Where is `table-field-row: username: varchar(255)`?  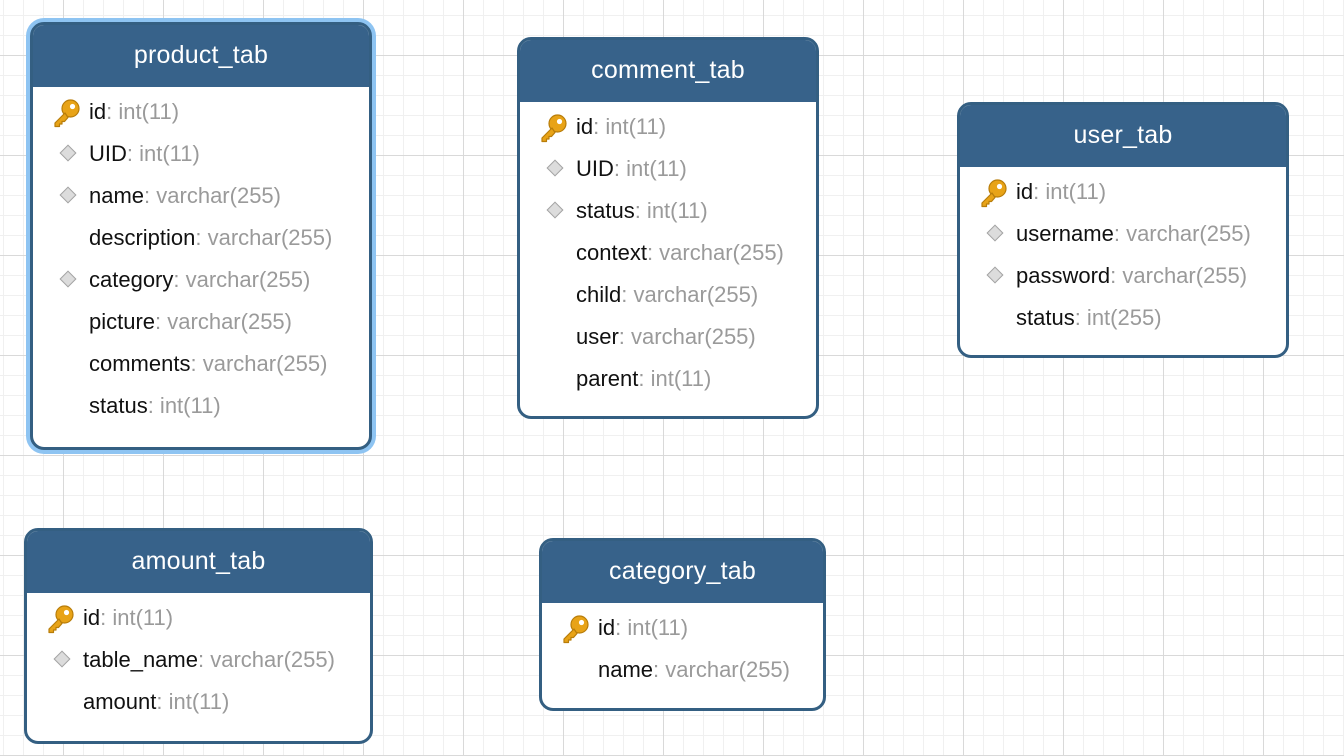
table-field-row: username: varchar(255) is located at coordinates (1123, 234).